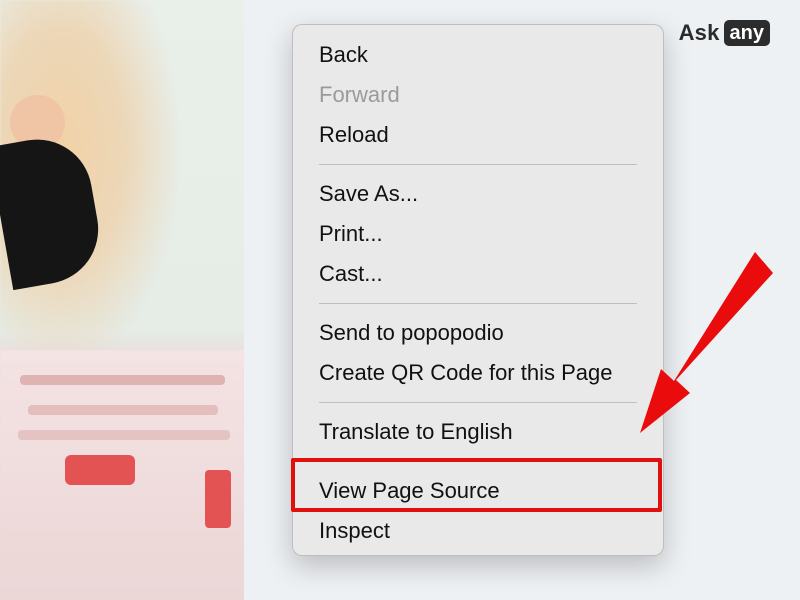  What do you see at coordinates (478, 55) in the screenshot?
I see `menu-item-back: Back` at bounding box center [478, 55].